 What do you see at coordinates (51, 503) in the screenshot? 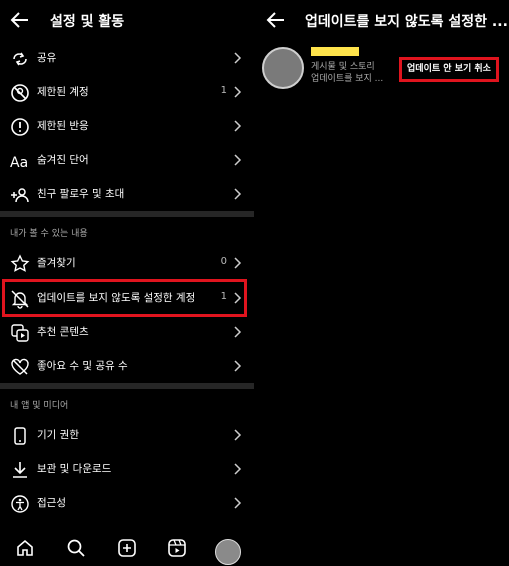
I see `row-label: 접근성` at bounding box center [51, 503].